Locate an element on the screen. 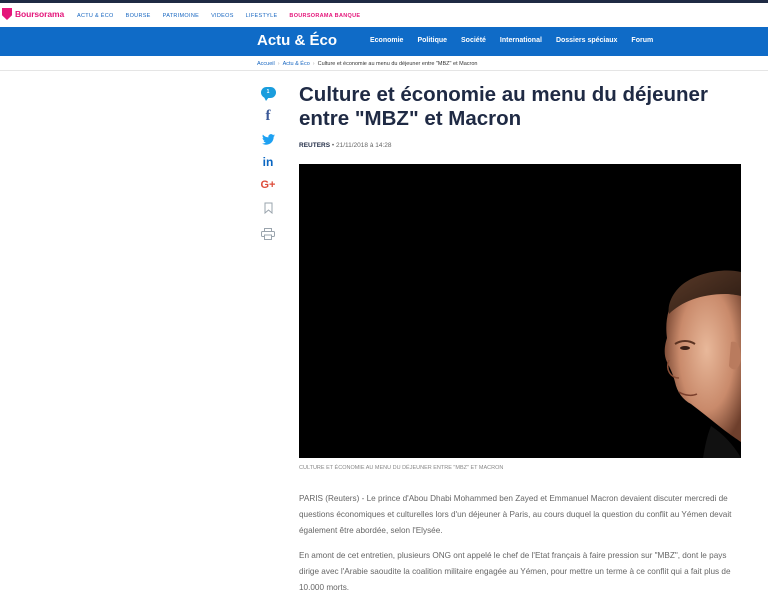  linkedin-share-button: in is located at coordinates (268, 162).